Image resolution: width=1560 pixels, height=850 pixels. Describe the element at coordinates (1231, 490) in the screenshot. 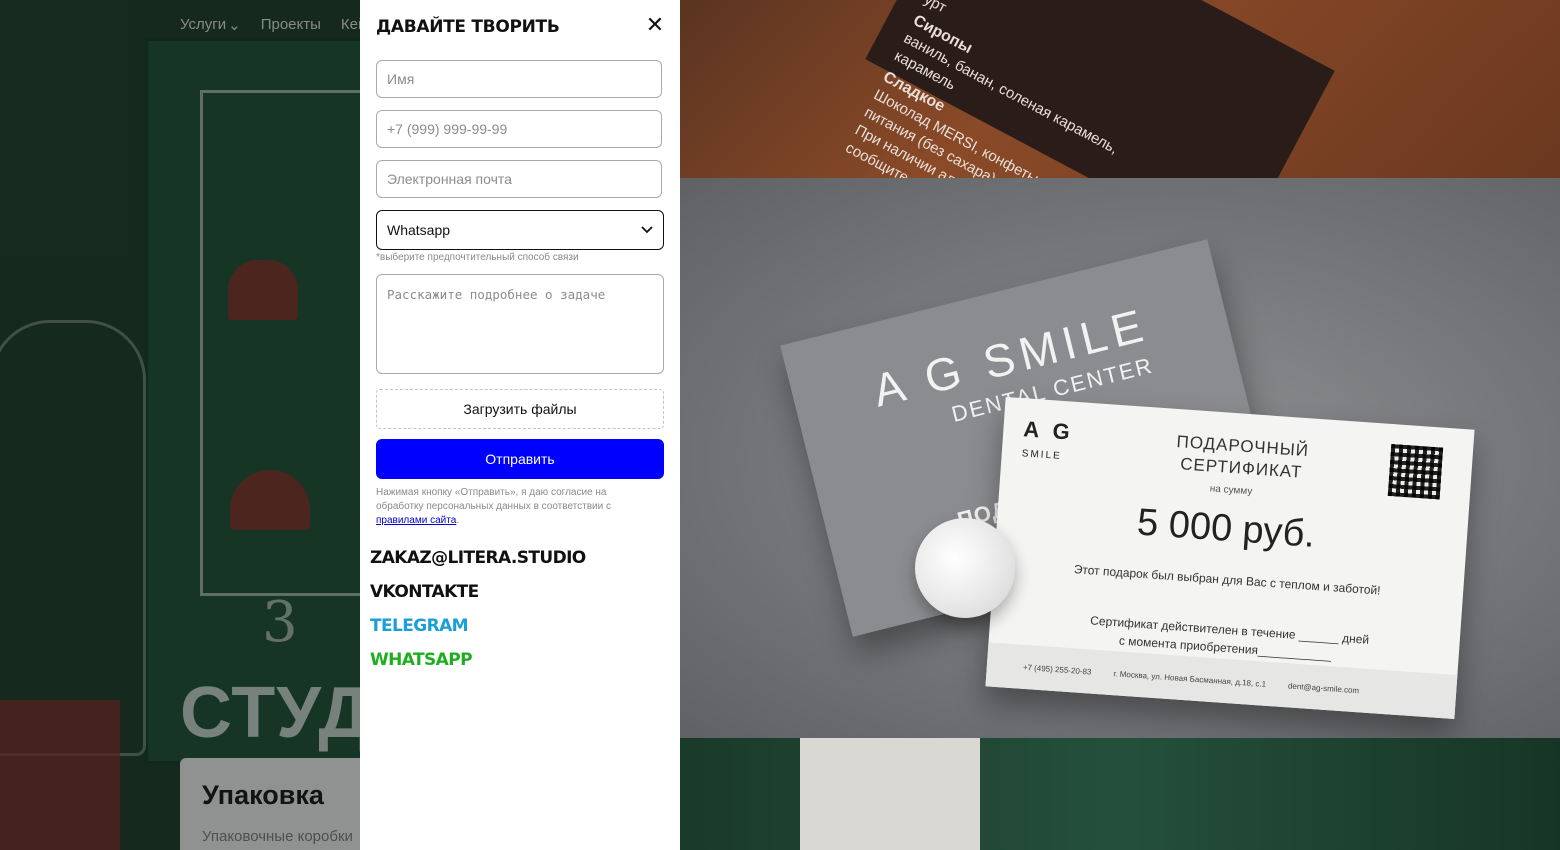

I see `certificate-sum-label: на сумму` at that location.